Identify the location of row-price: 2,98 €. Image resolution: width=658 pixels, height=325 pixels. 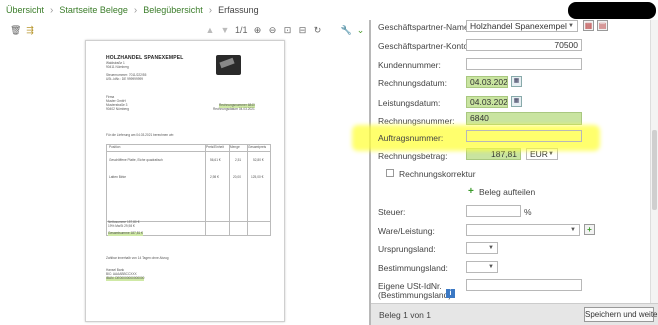
(214, 177).